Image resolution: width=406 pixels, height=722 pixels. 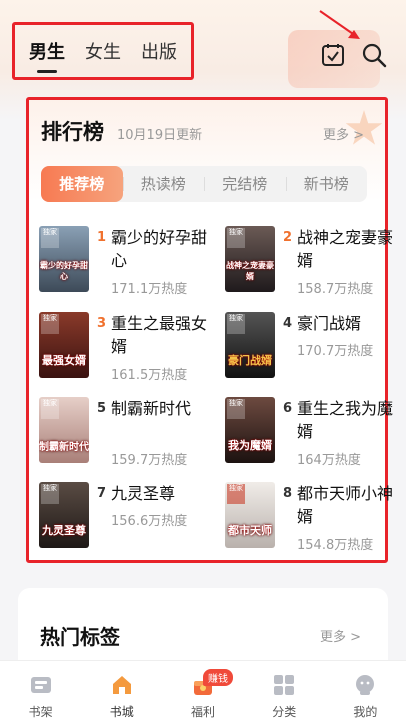 What do you see at coordinates (250, 360) in the screenshot?
I see `cover-title: 豪门战婿` at bounding box center [250, 360].